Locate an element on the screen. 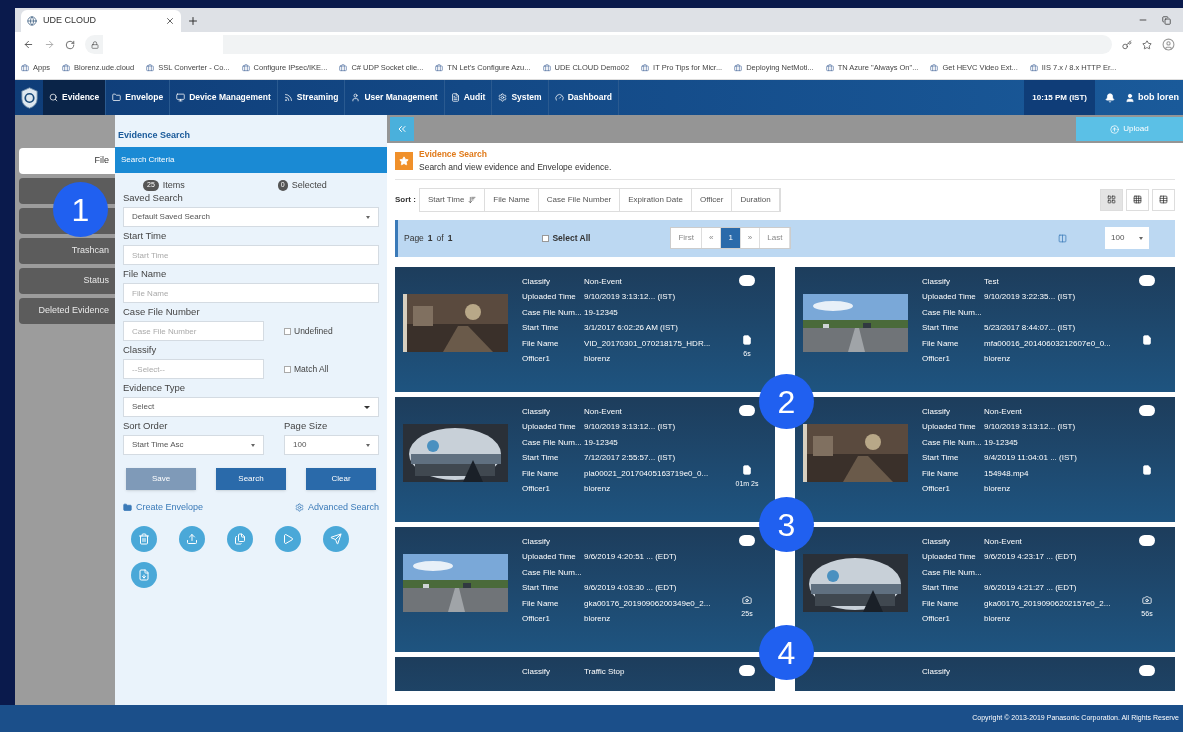 This screenshot has width=1183, height=732. camera-icon is located at coordinates (1147, 599).